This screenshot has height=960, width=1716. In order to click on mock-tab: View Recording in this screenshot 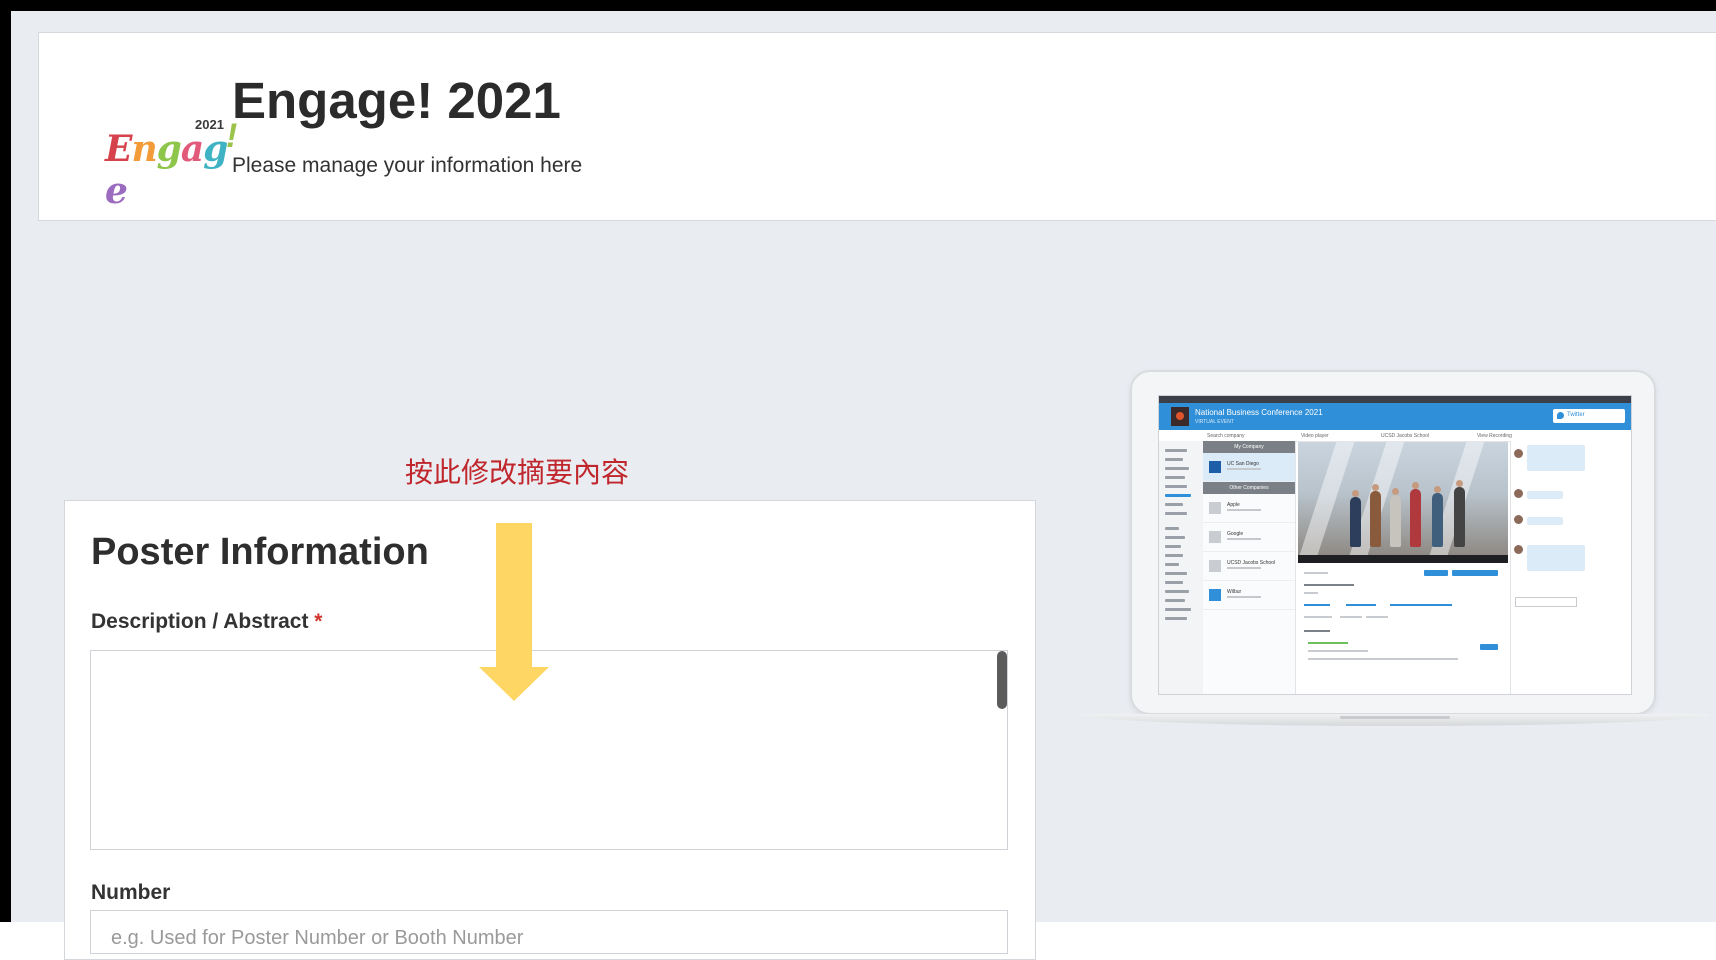, I will do `click(1494, 436)`.